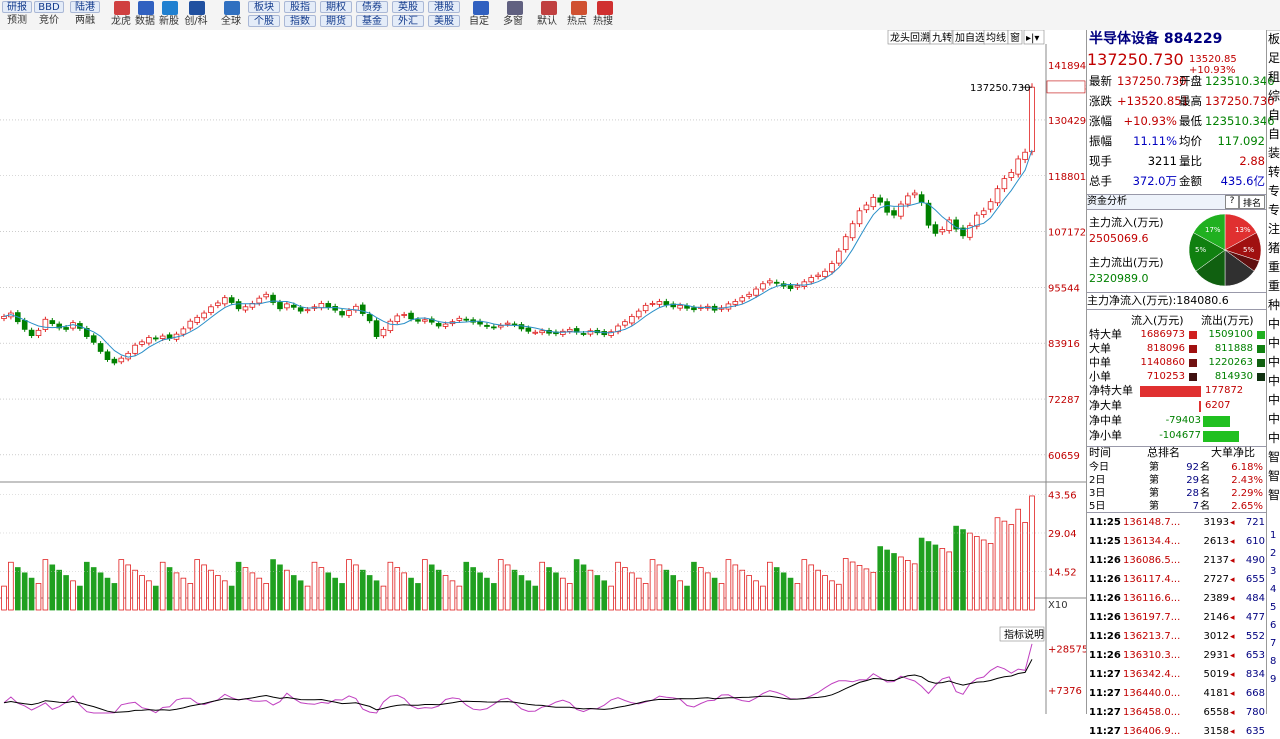 Image resolution: width=1280 pixels, height=739 pixels. I want to click on indicator-help-label: 指标说明, so click(1024, 634).